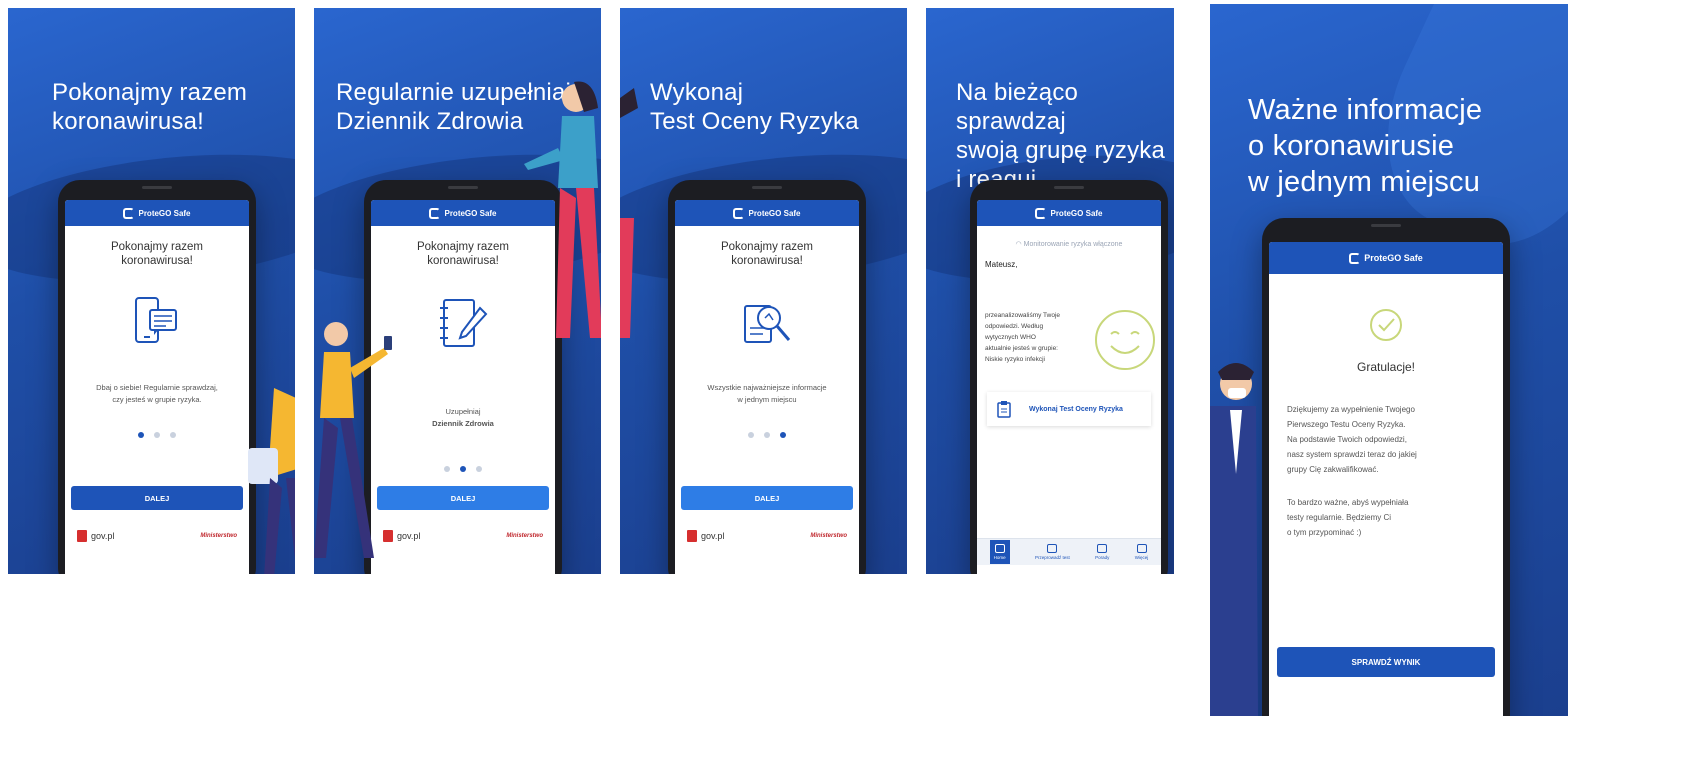  I want to click on bottom-navigation: Home Przeprowadź test Porady Więcej, so click(1069, 551).